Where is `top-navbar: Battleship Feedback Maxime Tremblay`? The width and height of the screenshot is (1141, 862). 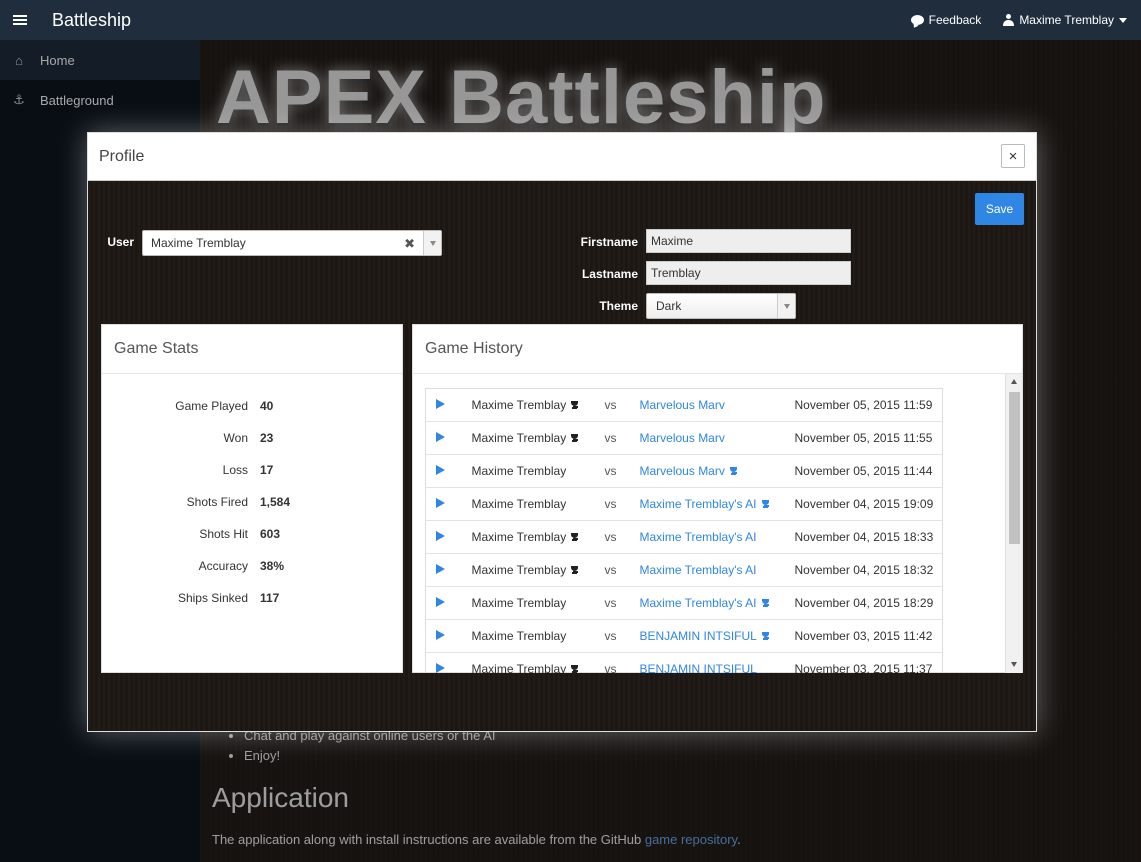
top-navbar: Battleship Feedback Maxime Tremblay is located at coordinates (570, 20).